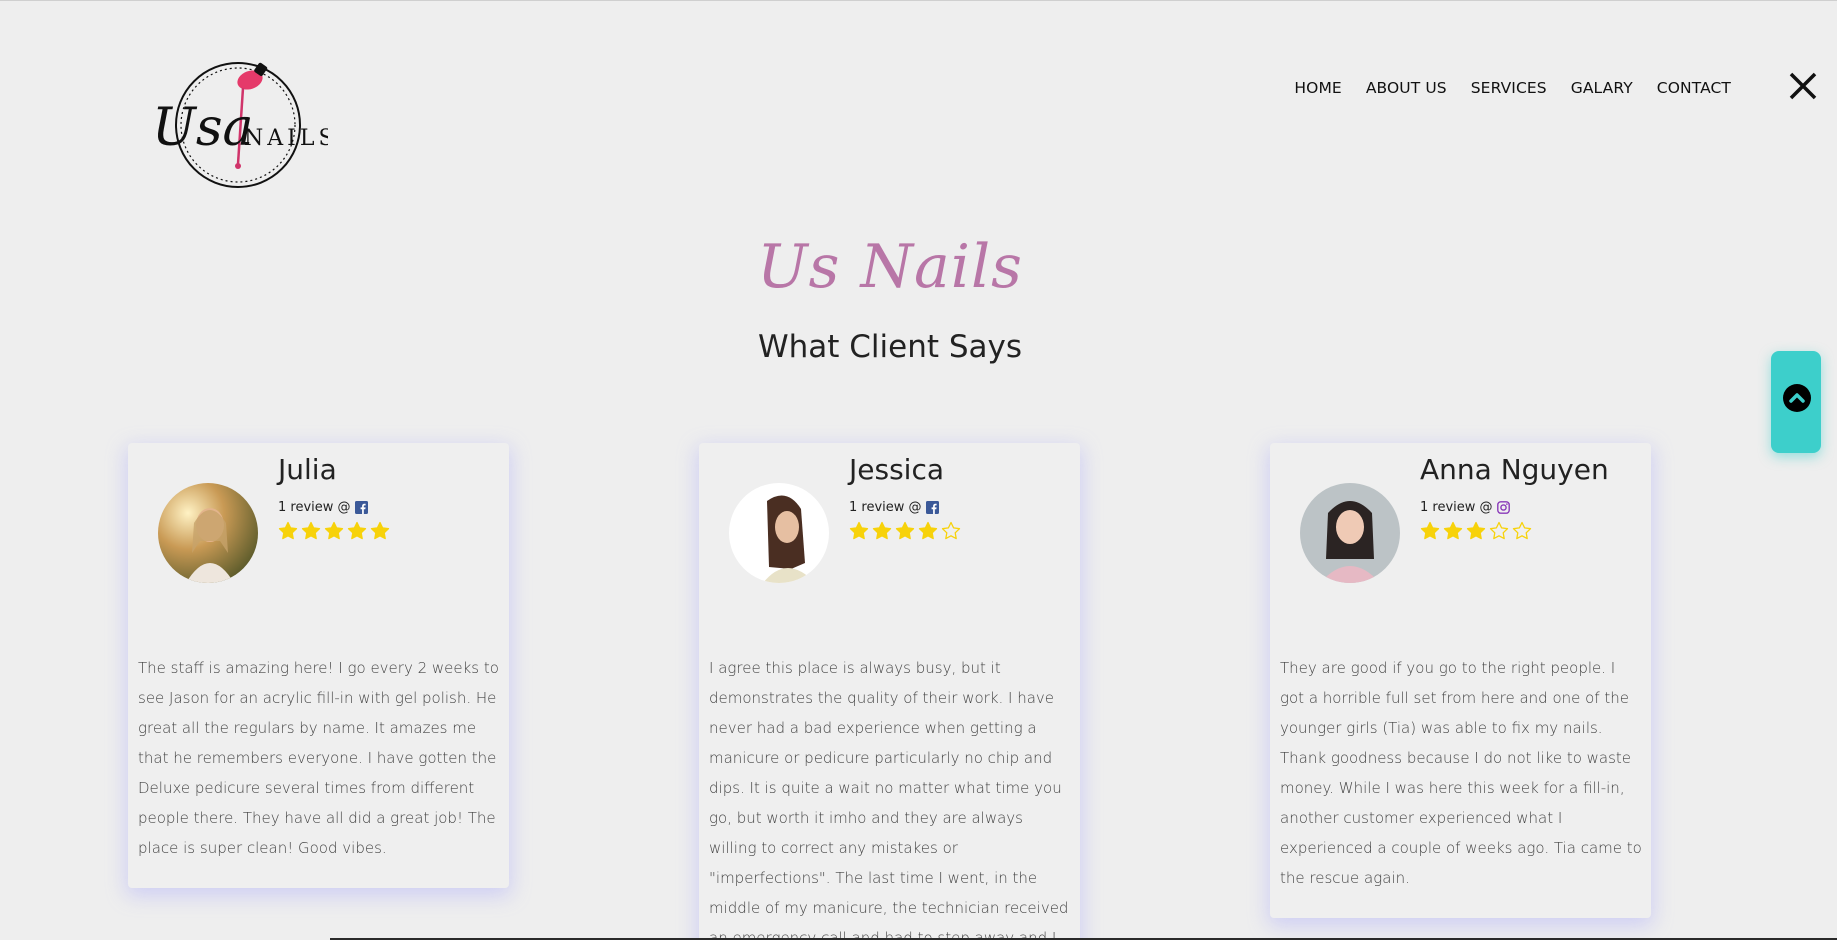 This screenshot has height=940, width=1837. Describe the element at coordinates (896, 469) in the screenshot. I see `reviewer-name: Jessica` at that location.